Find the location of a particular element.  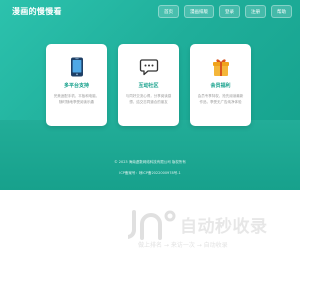

nav-help: 帮助 is located at coordinates (281, 11).